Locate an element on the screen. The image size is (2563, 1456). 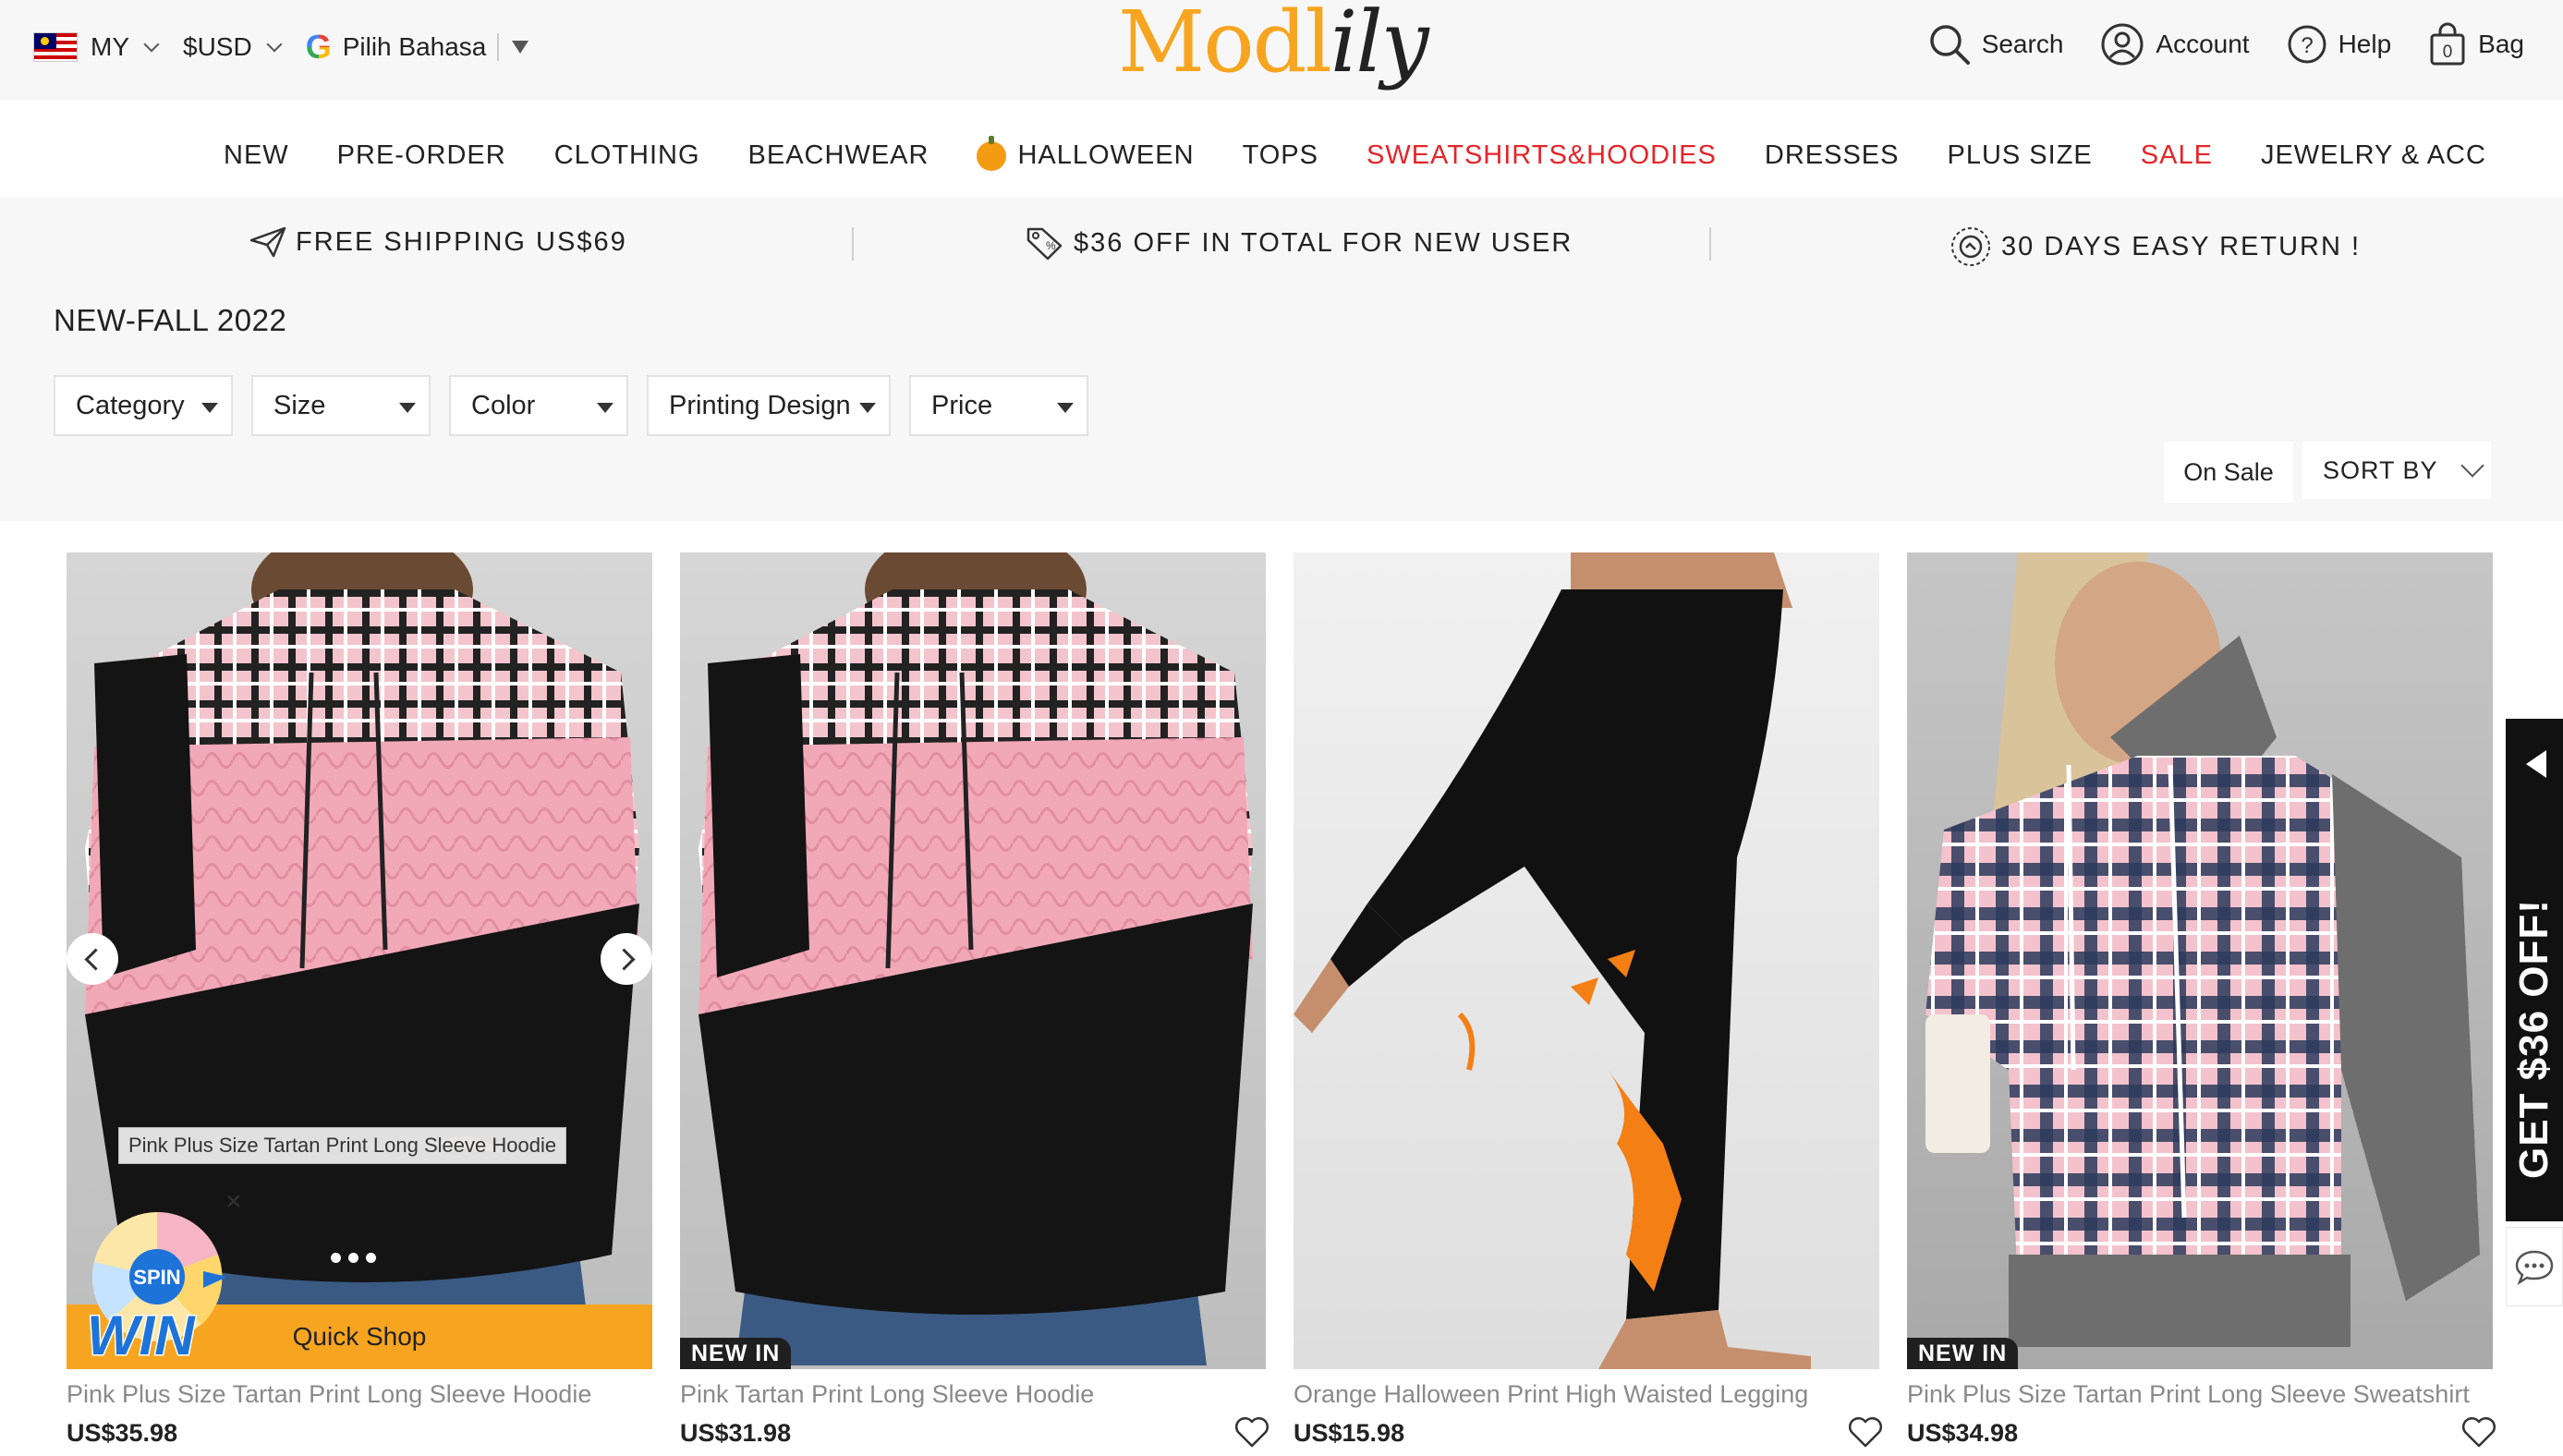
site-logo: Modlily is located at coordinates (1273, 42).